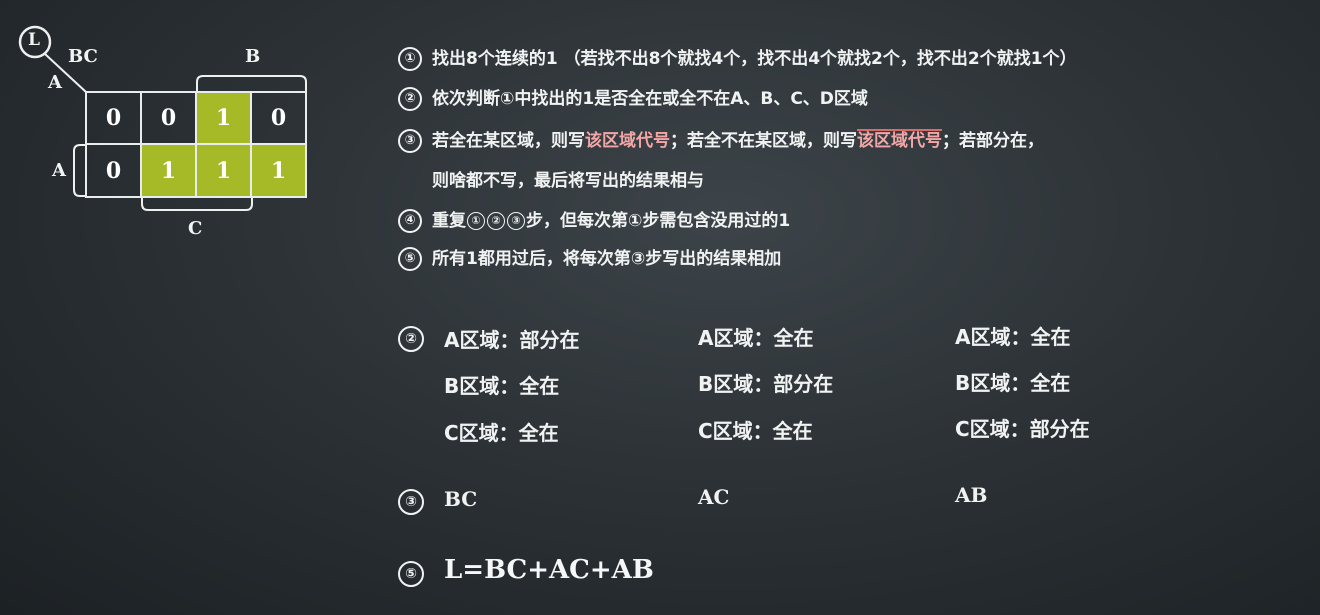 Image resolution: width=1320 pixels, height=615 pixels. I want to click on step-number: ①, so click(410, 59).